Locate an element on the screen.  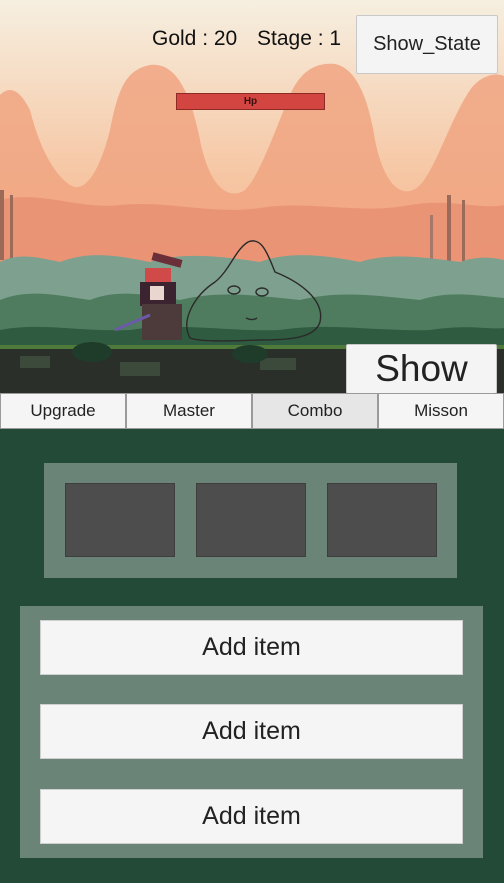
enemy-hp-bar: Hp is located at coordinates (250, 101).